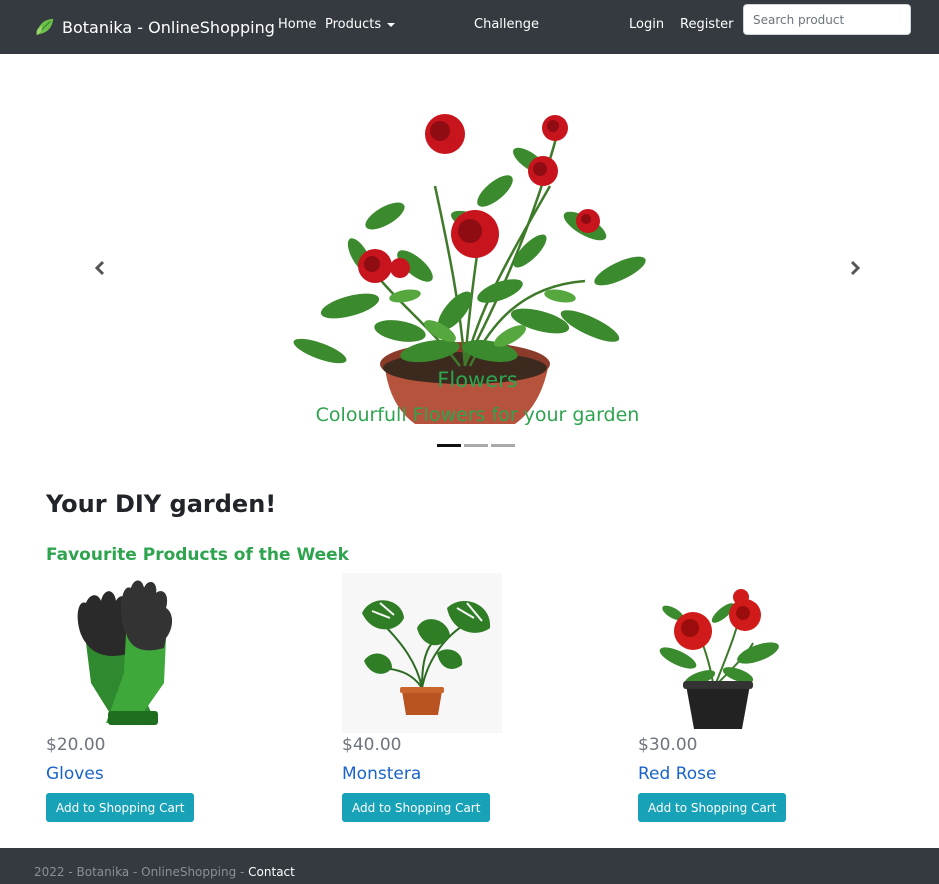 This screenshot has width=939, height=884. Describe the element at coordinates (855, 268) in the screenshot. I see `chevron-right-icon` at that location.